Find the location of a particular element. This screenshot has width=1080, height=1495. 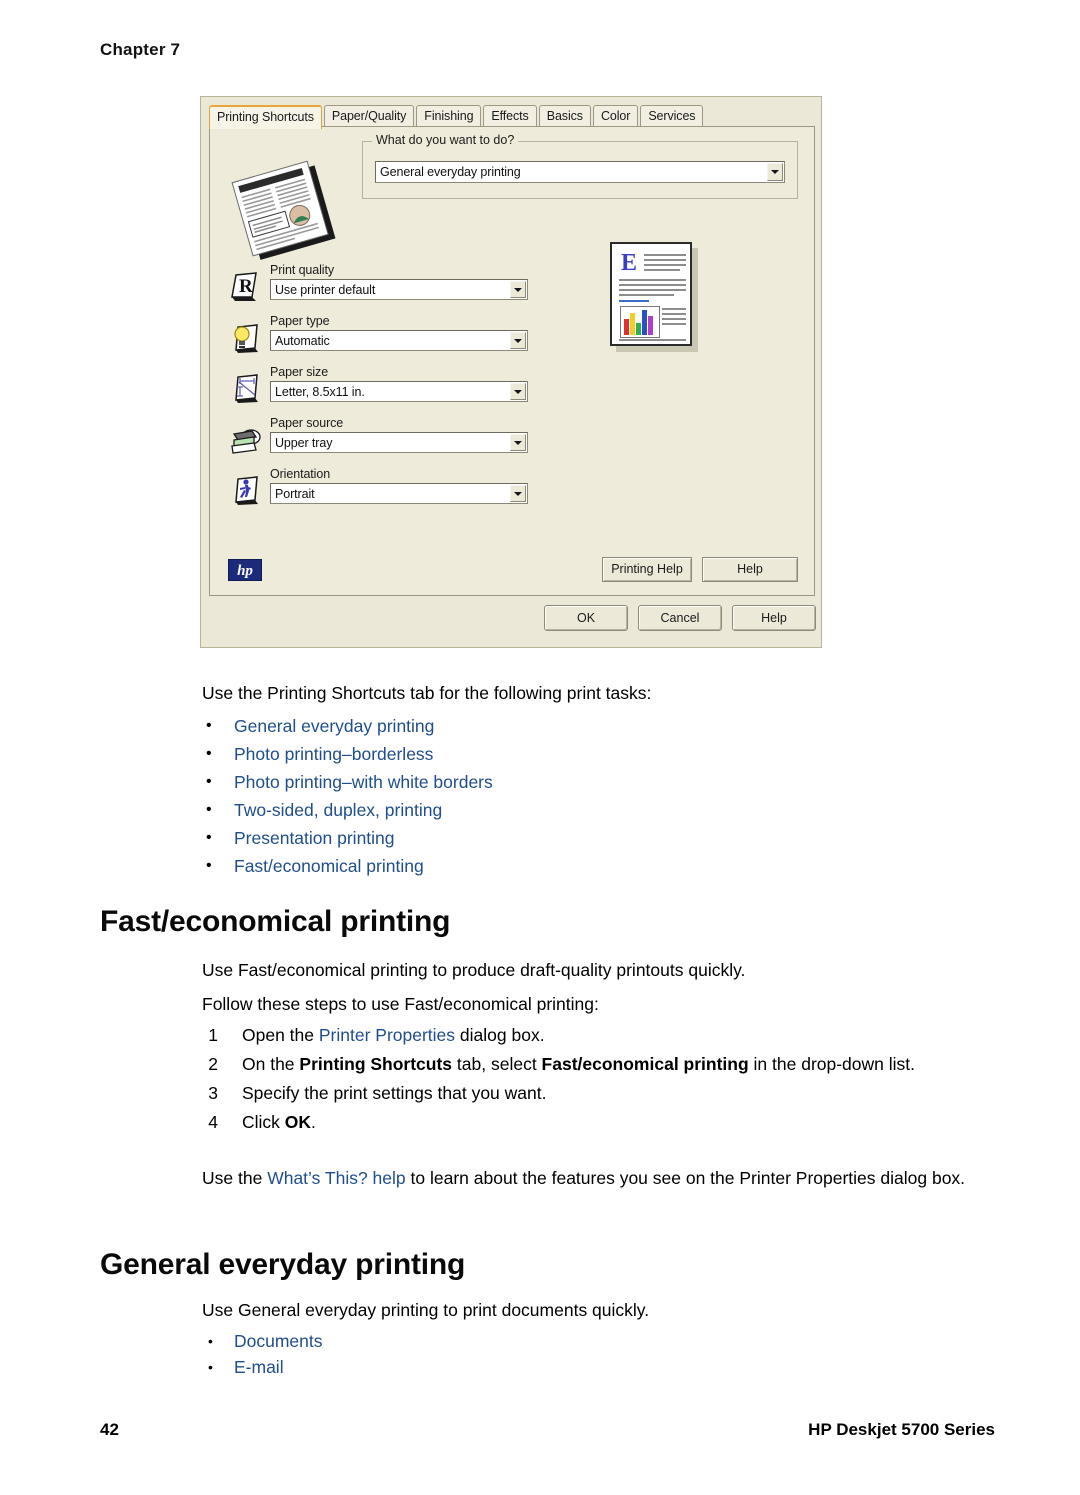

print-quality-select: Use printer default is located at coordinates (399, 289).